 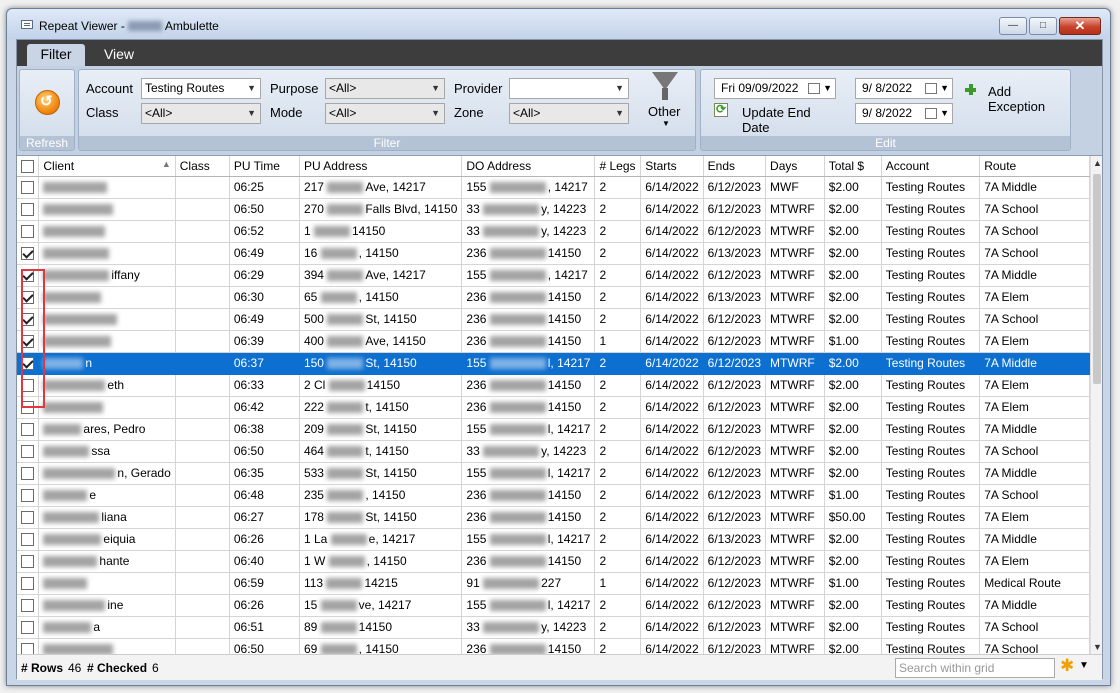 What do you see at coordinates (931, 166) in the screenshot?
I see `column-header-account: Account` at bounding box center [931, 166].